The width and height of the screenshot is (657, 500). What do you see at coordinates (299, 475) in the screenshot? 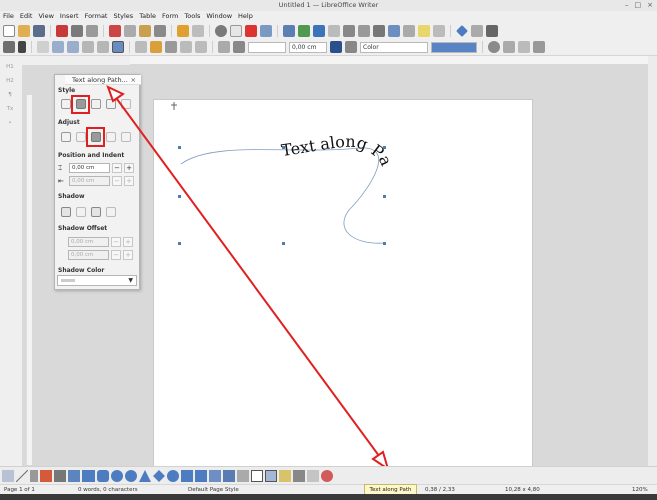
I see `extrusion-icon` at bounding box center [299, 475].